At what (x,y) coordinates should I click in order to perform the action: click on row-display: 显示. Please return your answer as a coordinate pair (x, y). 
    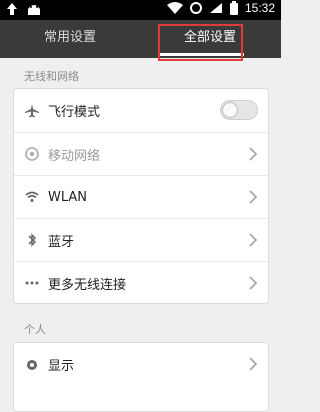
    Looking at the image, I should click on (141, 364).